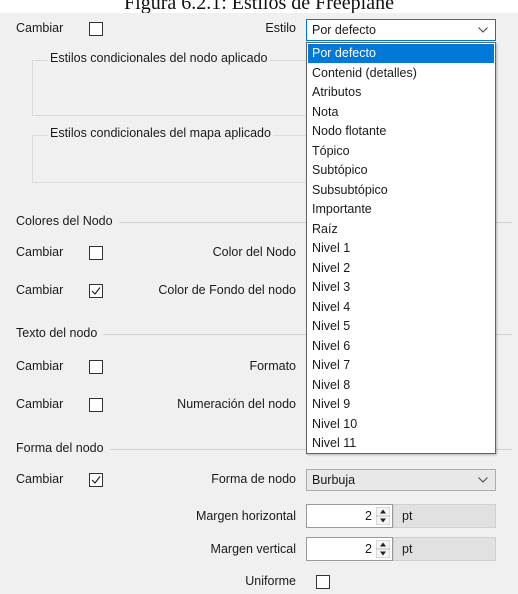 Image resolution: width=518 pixels, height=594 pixels. I want to click on dropdown-item: Nivel 9, so click(401, 404).